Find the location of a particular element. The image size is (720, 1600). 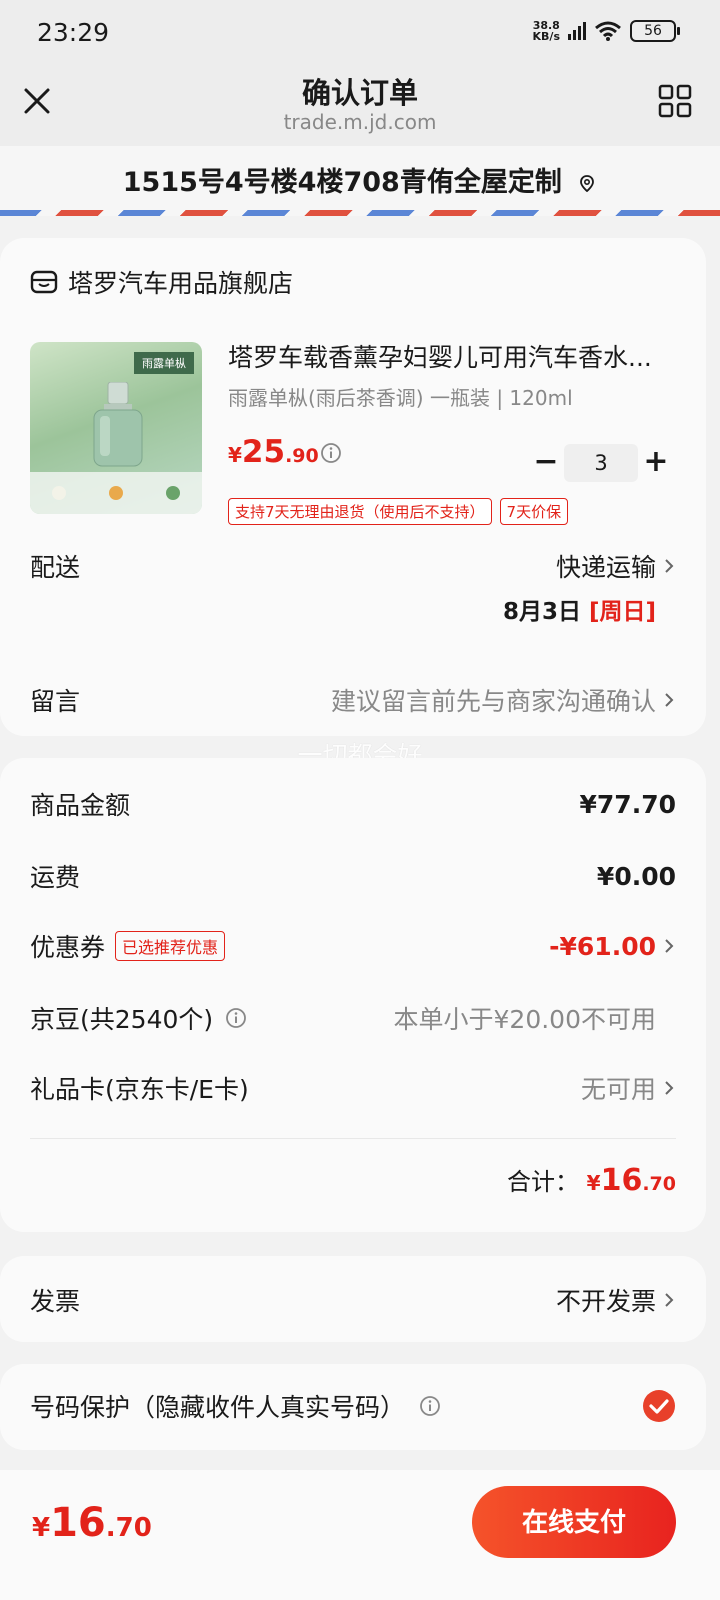

product-price: ¥25.90 is located at coordinates (273, 452).